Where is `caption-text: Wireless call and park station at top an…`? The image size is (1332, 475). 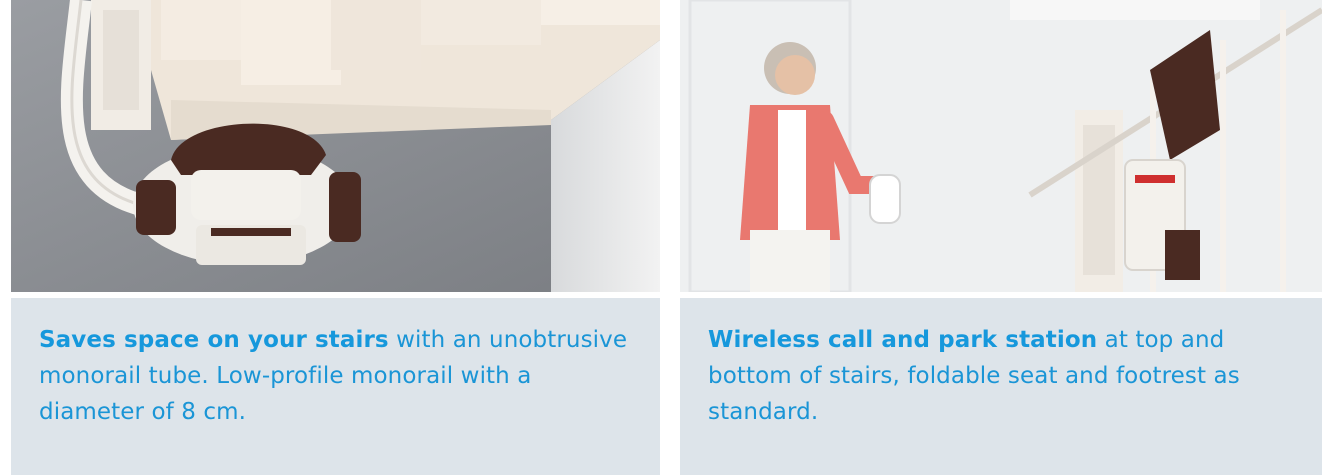 caption-text: Wireless call and park station at top an… is located at coordinates (1005, 376).